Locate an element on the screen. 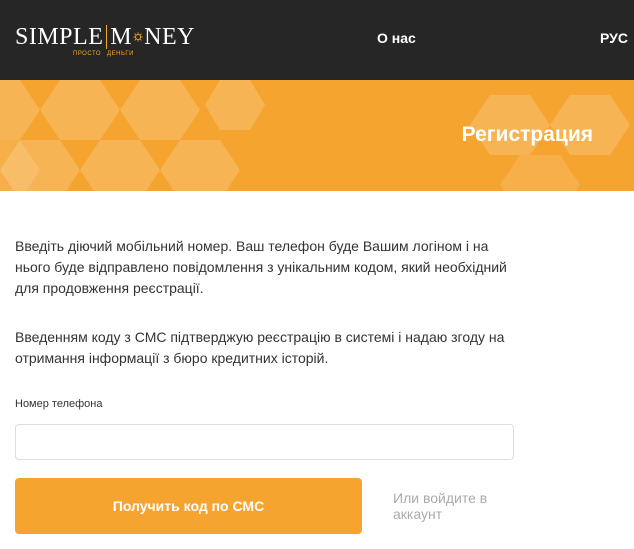 The width and height of the screenshot is (634, 549). logo-wordmark: SIMPLE M NEY is located at coordinates (105, 37).